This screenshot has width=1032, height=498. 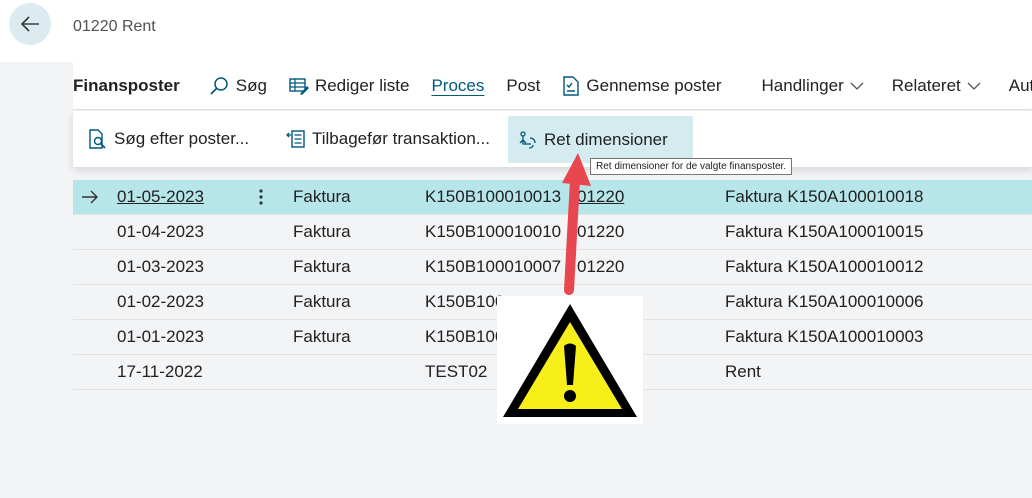 What do you see at coordinates (160, 197) in the screenshot?
I see `posting-date-link: 01-05-2023` at bounding box center [160, 197].